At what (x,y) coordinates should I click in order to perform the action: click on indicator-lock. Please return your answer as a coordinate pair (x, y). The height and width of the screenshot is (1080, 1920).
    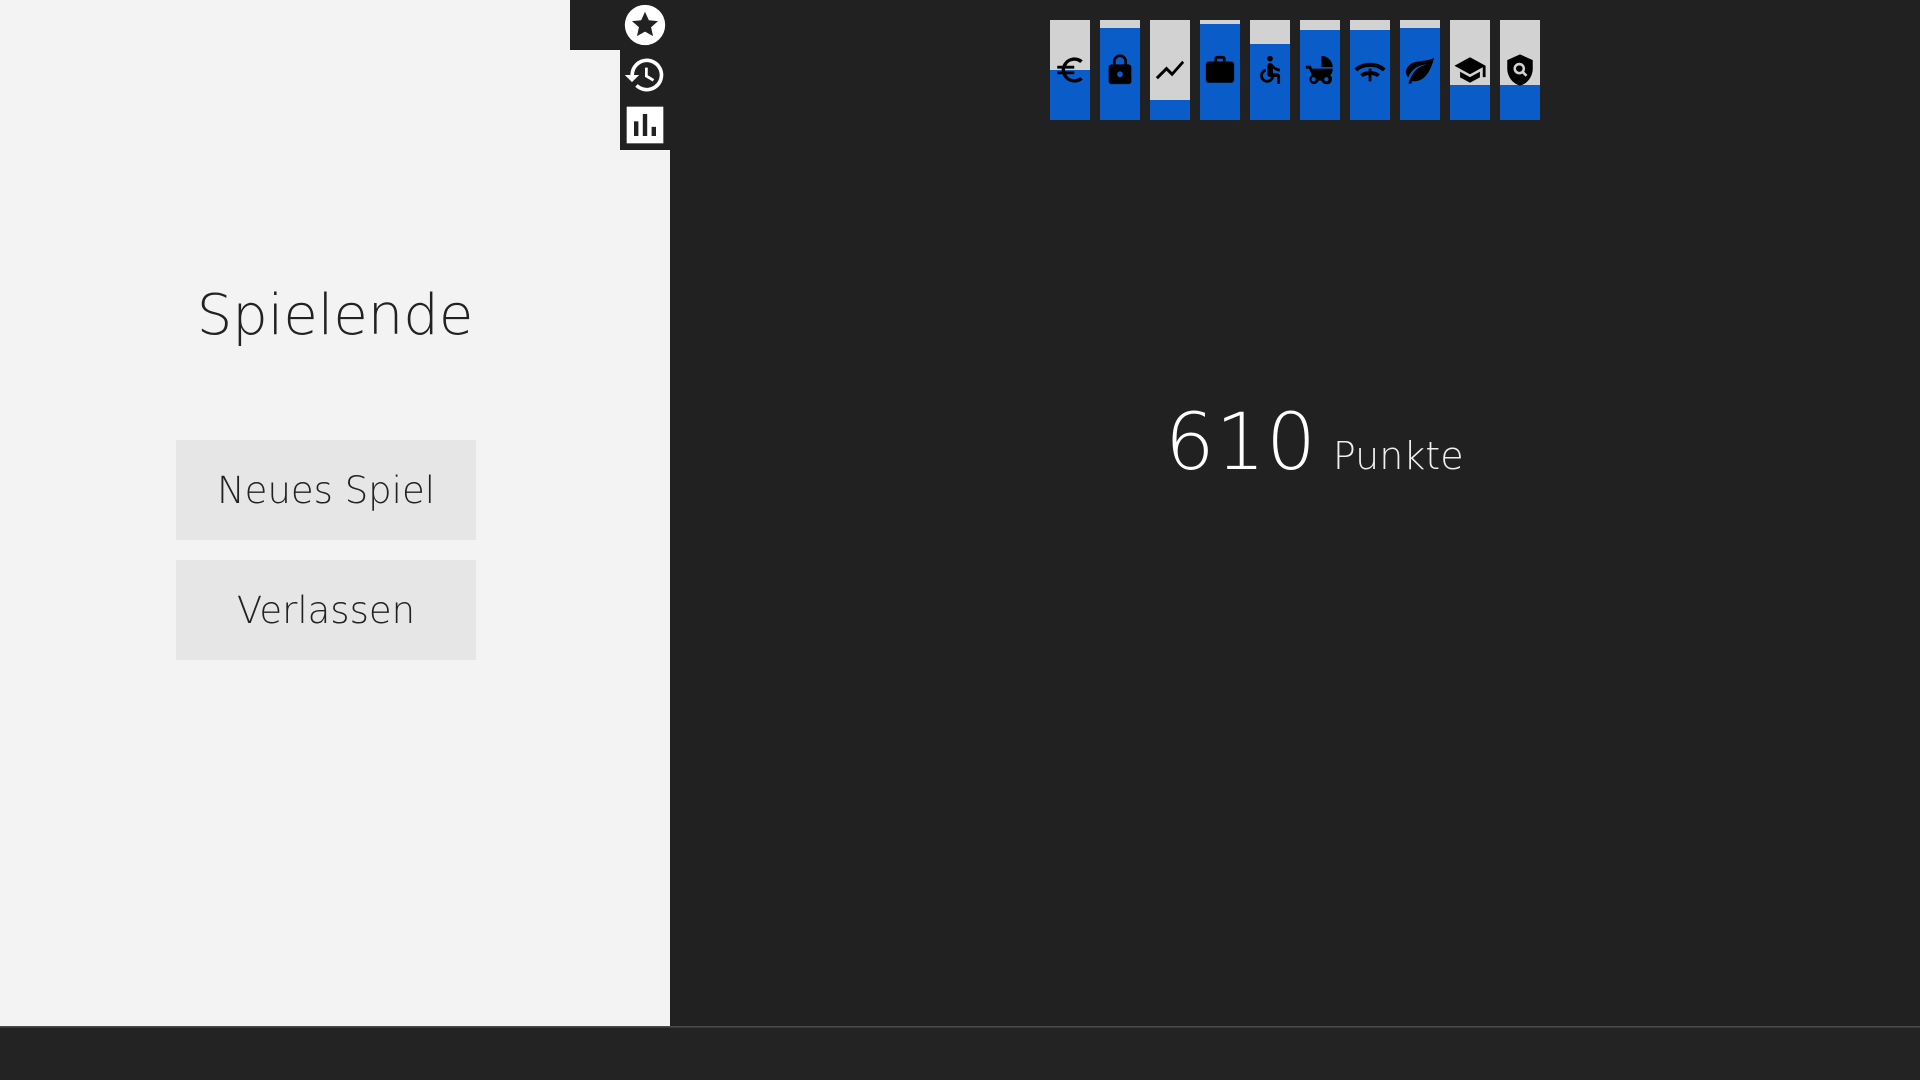
    Looking at the image, I should click on (1120, 70).